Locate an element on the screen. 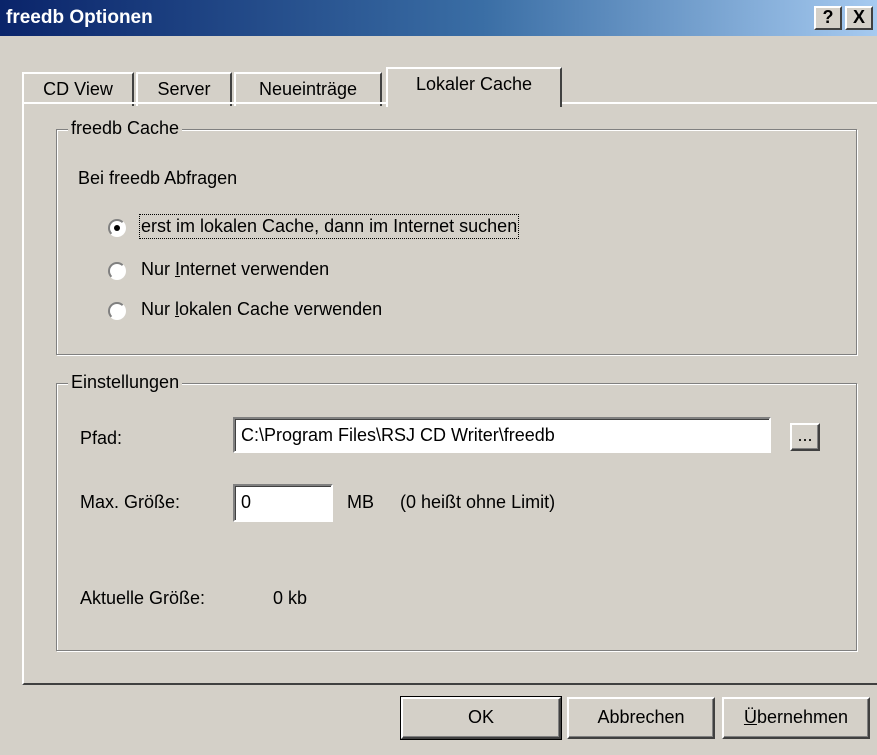 The width and height of the screenshot is (877, 755). tab-neueintraege: Neueinträge is located at coordinates (308, 89).